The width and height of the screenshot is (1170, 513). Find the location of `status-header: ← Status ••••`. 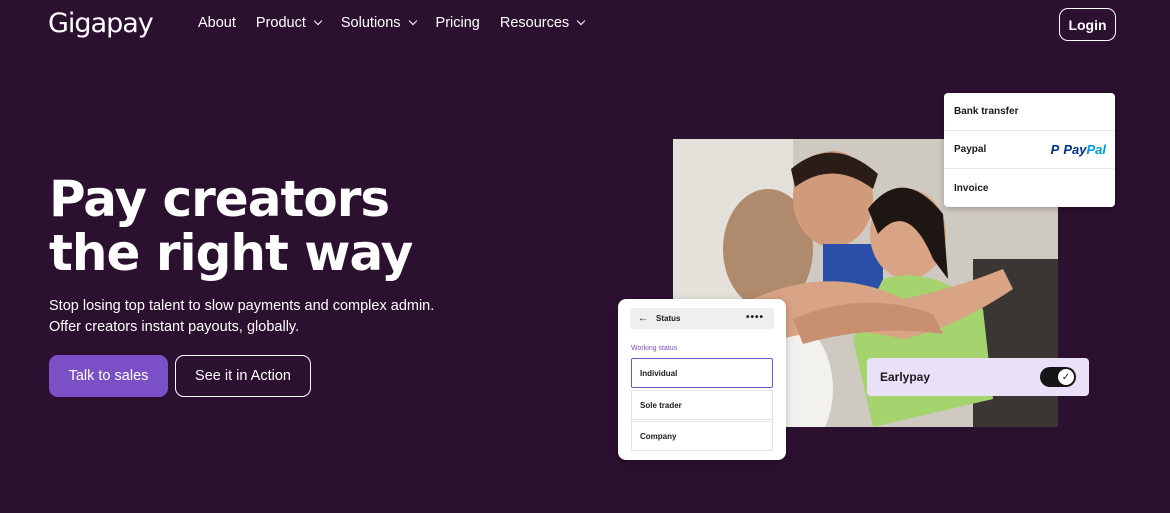

status-header: ← Status •••• is located at coordinates (702, 318).